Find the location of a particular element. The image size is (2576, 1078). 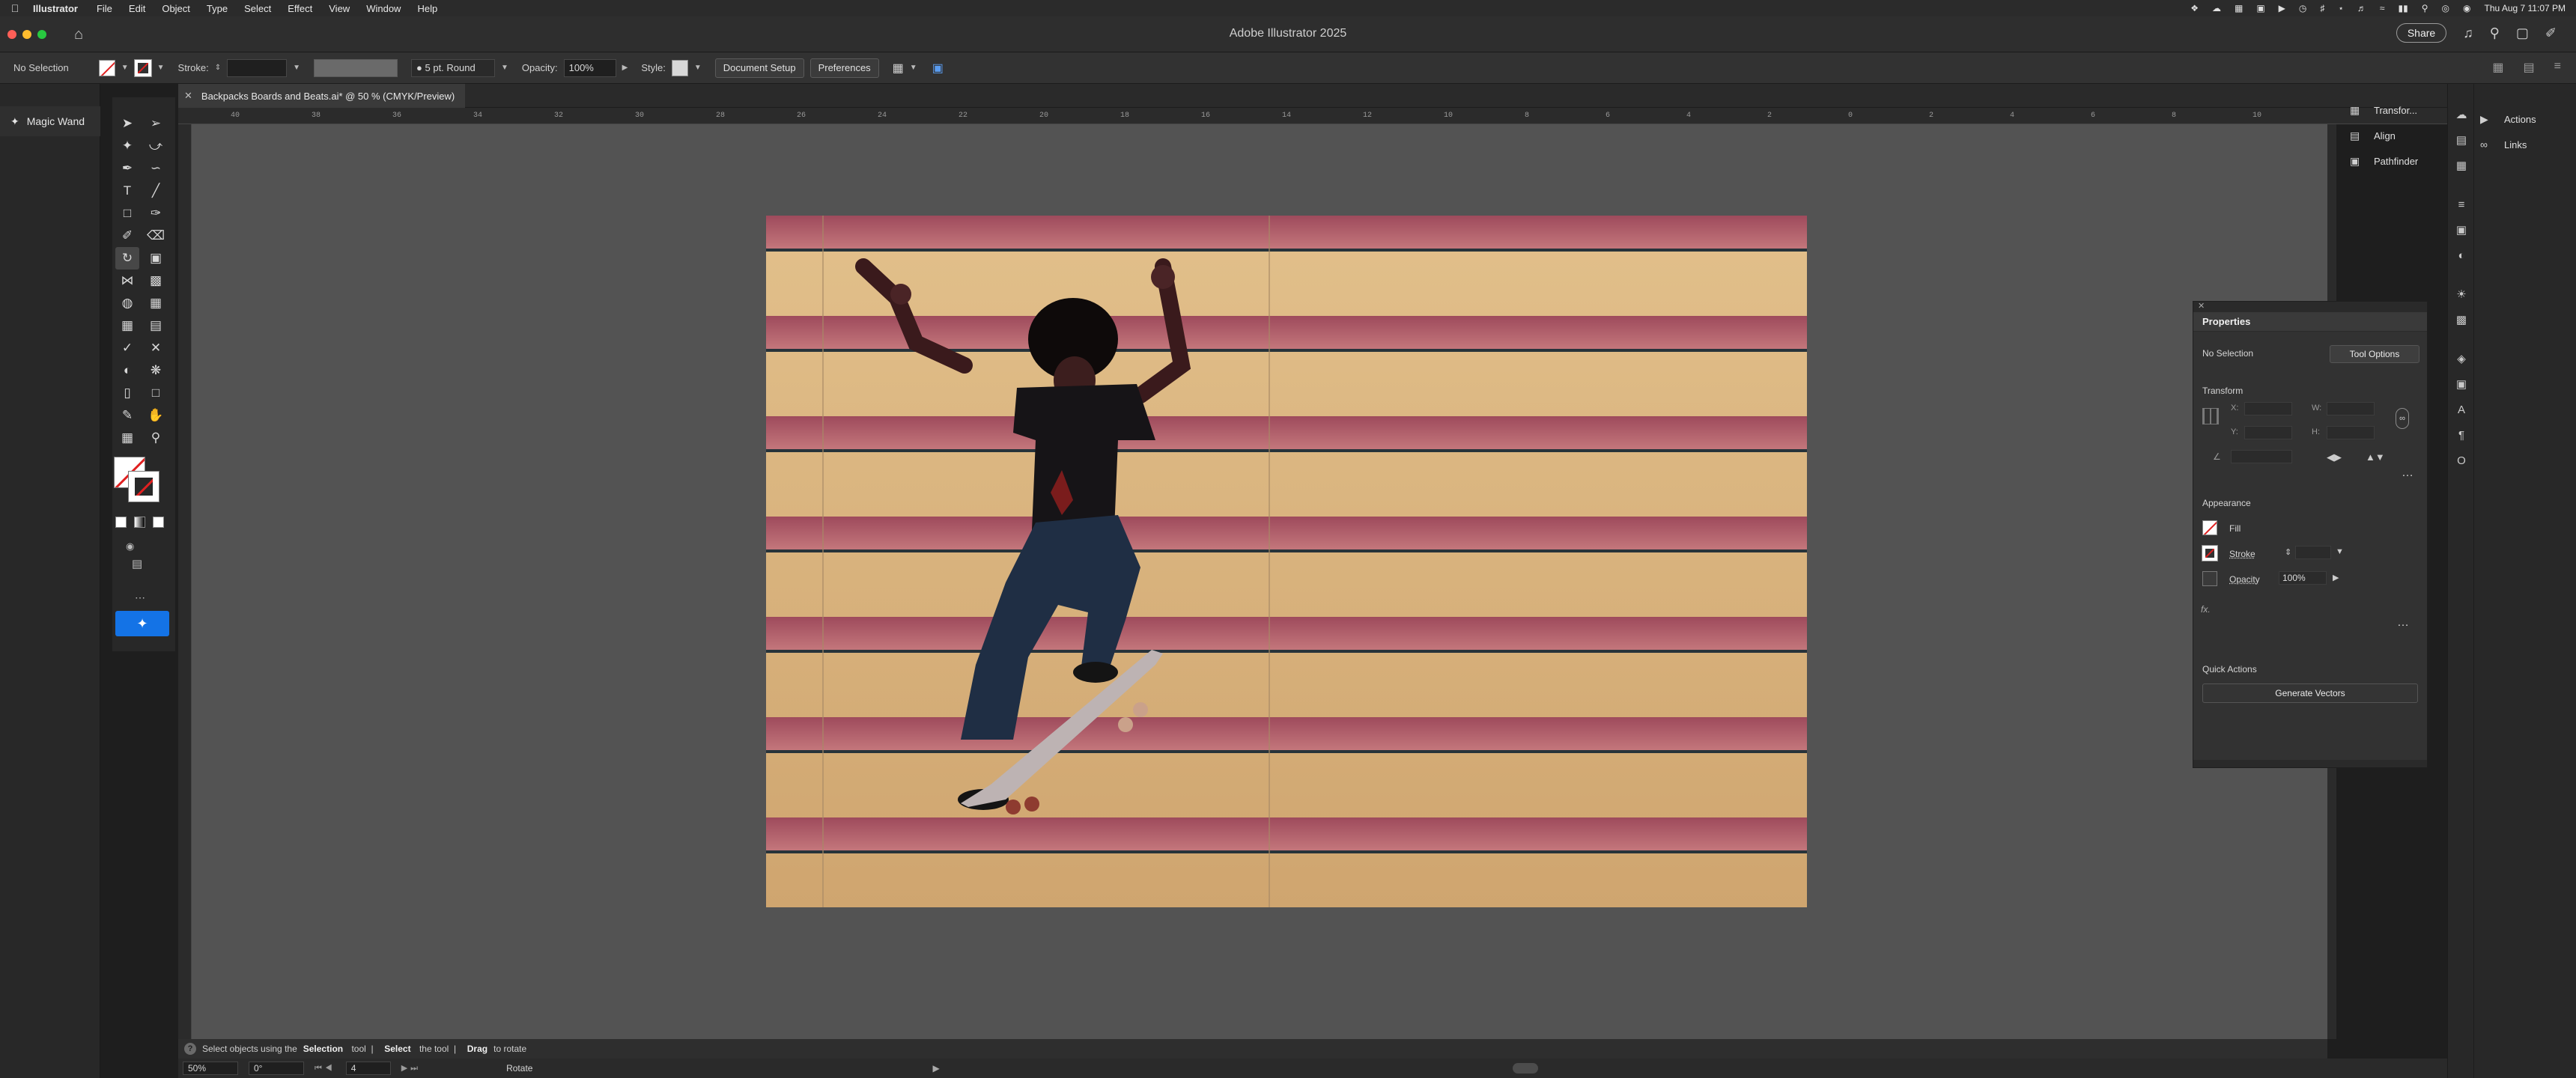

slice-tool-icon: ✎ is located at coordinates (127, 416).